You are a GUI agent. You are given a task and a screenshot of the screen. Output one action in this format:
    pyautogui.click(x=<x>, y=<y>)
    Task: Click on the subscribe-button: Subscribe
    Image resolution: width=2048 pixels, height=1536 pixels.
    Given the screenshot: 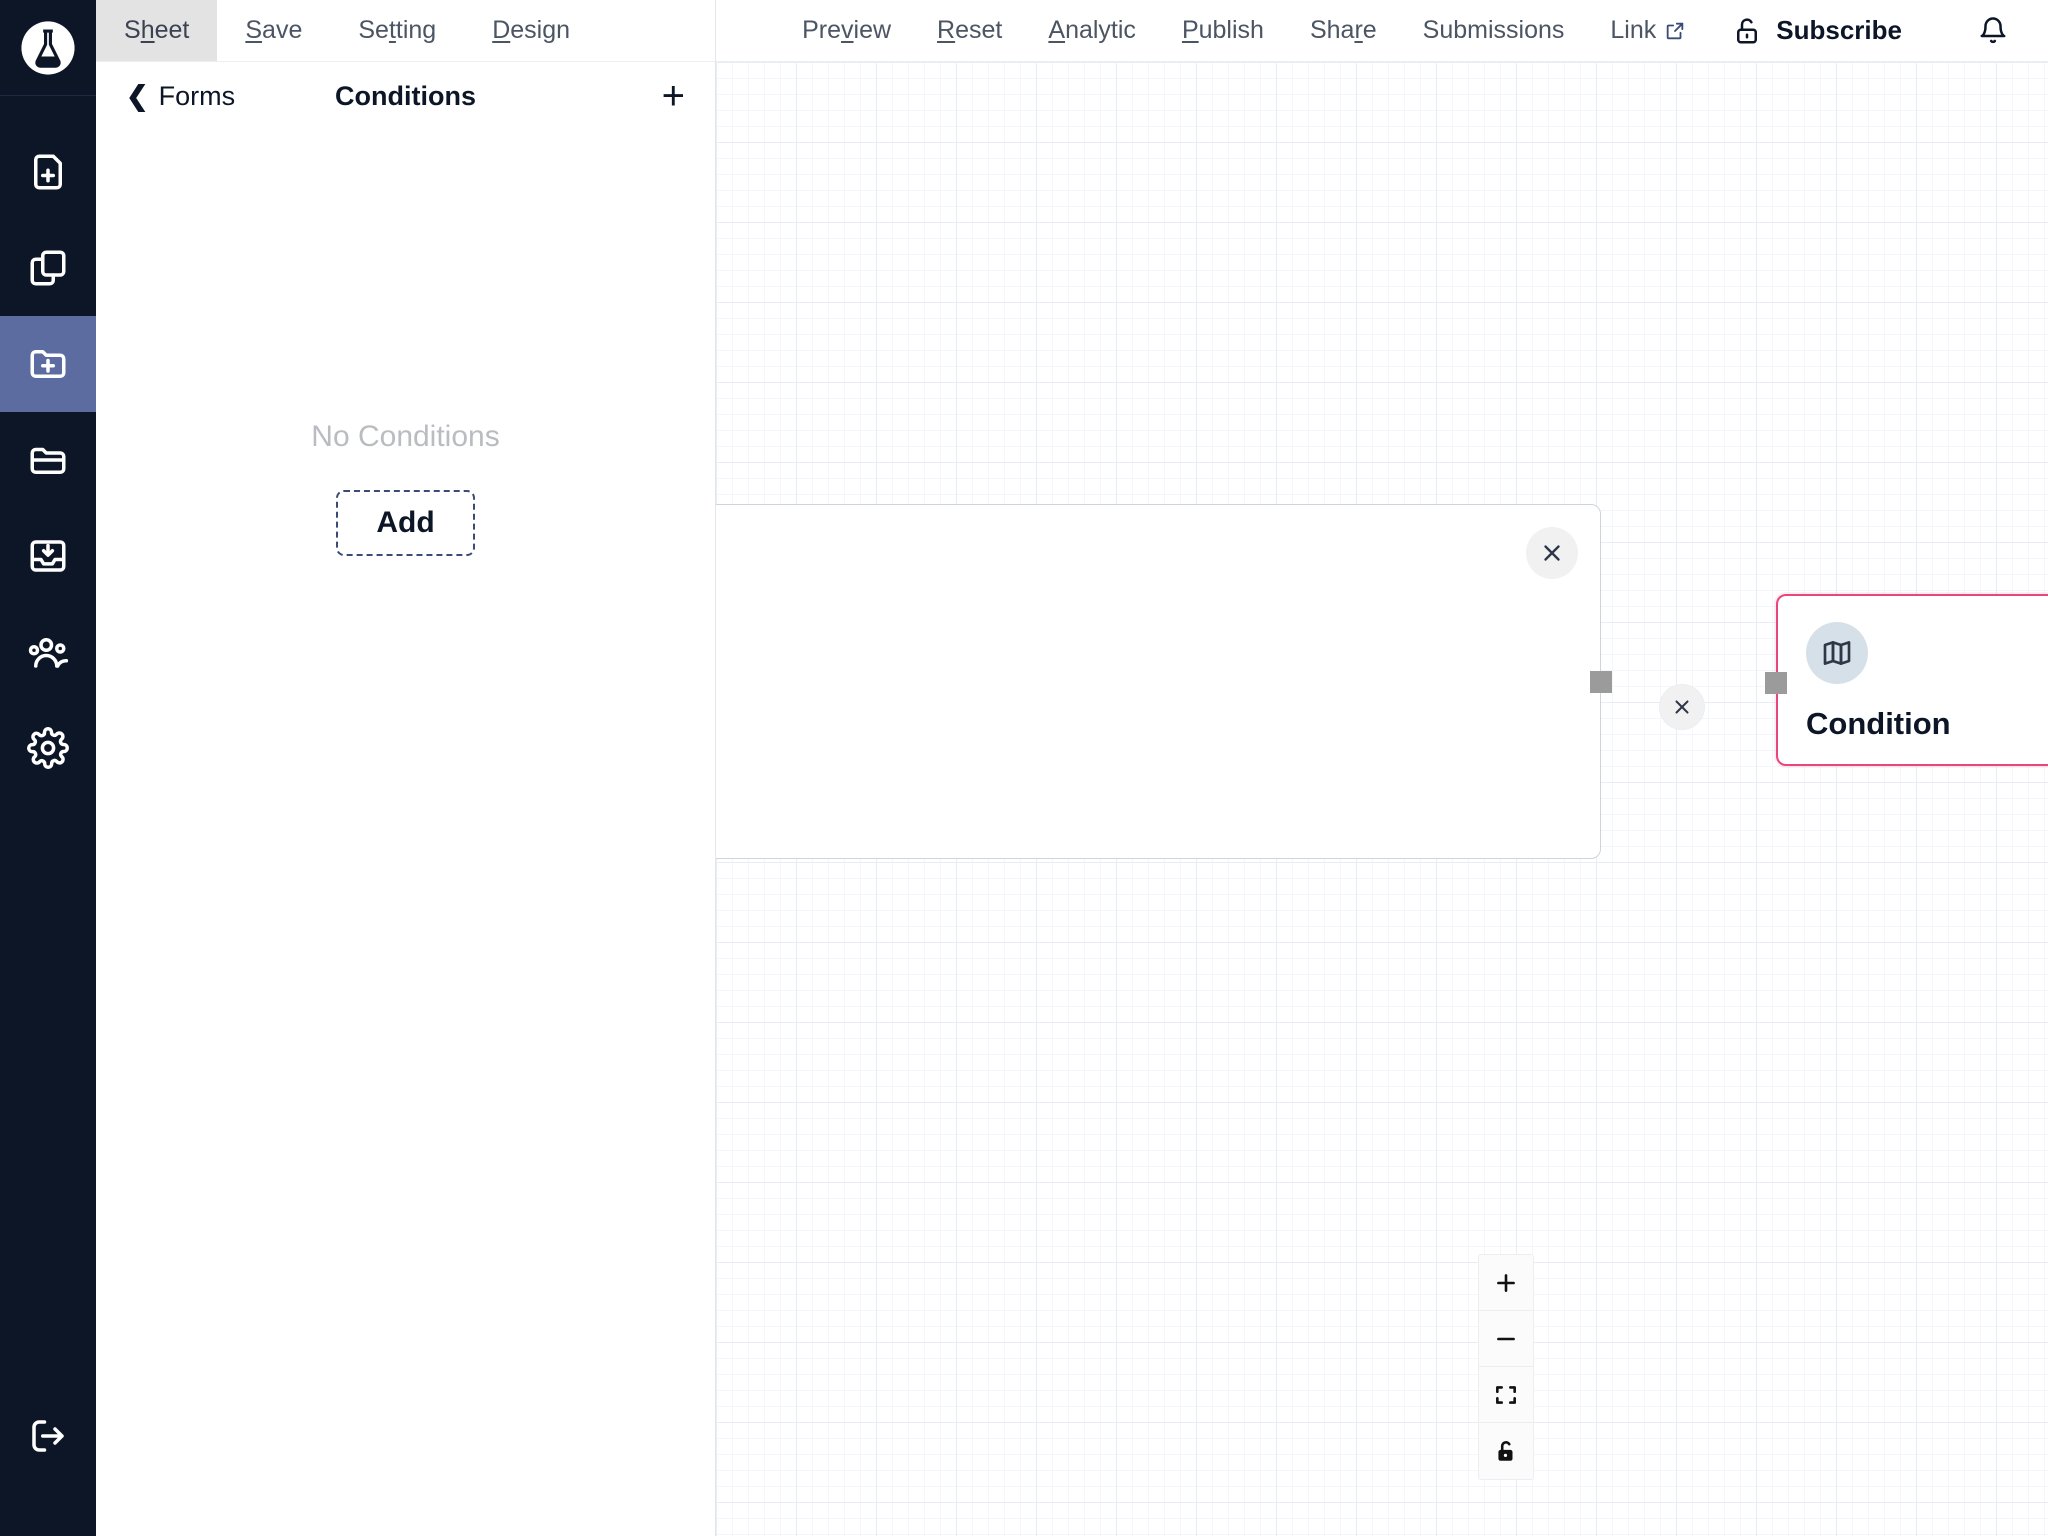 What is the action you would take?
    pyautogui.click(x=1817, y=30)
    